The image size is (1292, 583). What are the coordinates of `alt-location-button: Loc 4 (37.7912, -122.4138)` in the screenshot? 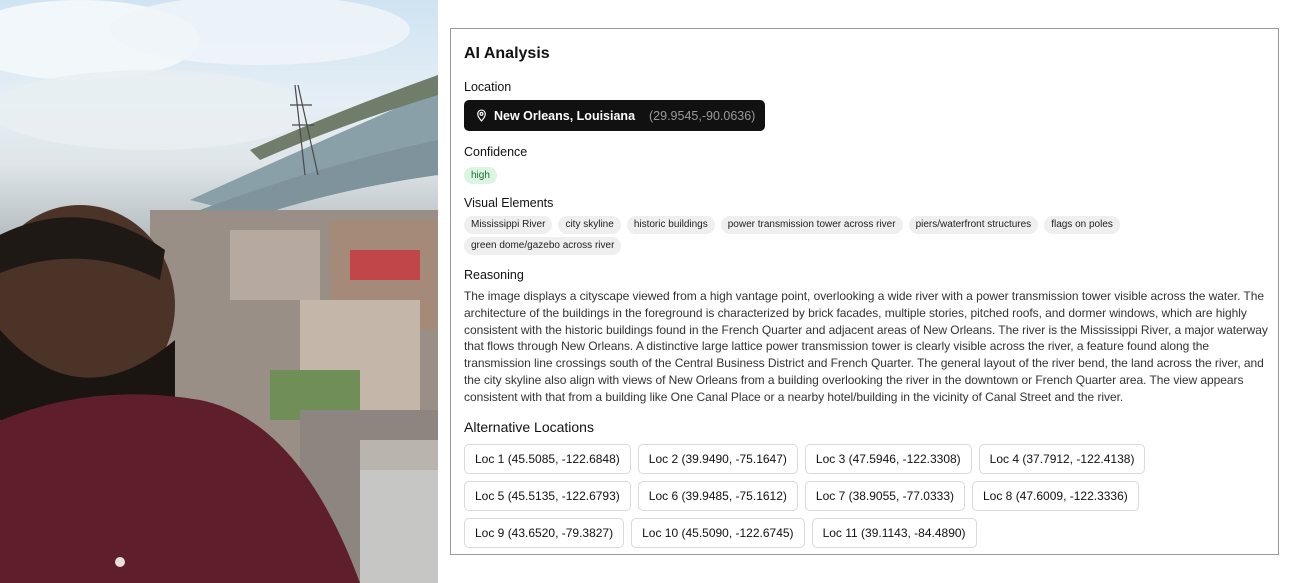 It's located at (1062, 458).